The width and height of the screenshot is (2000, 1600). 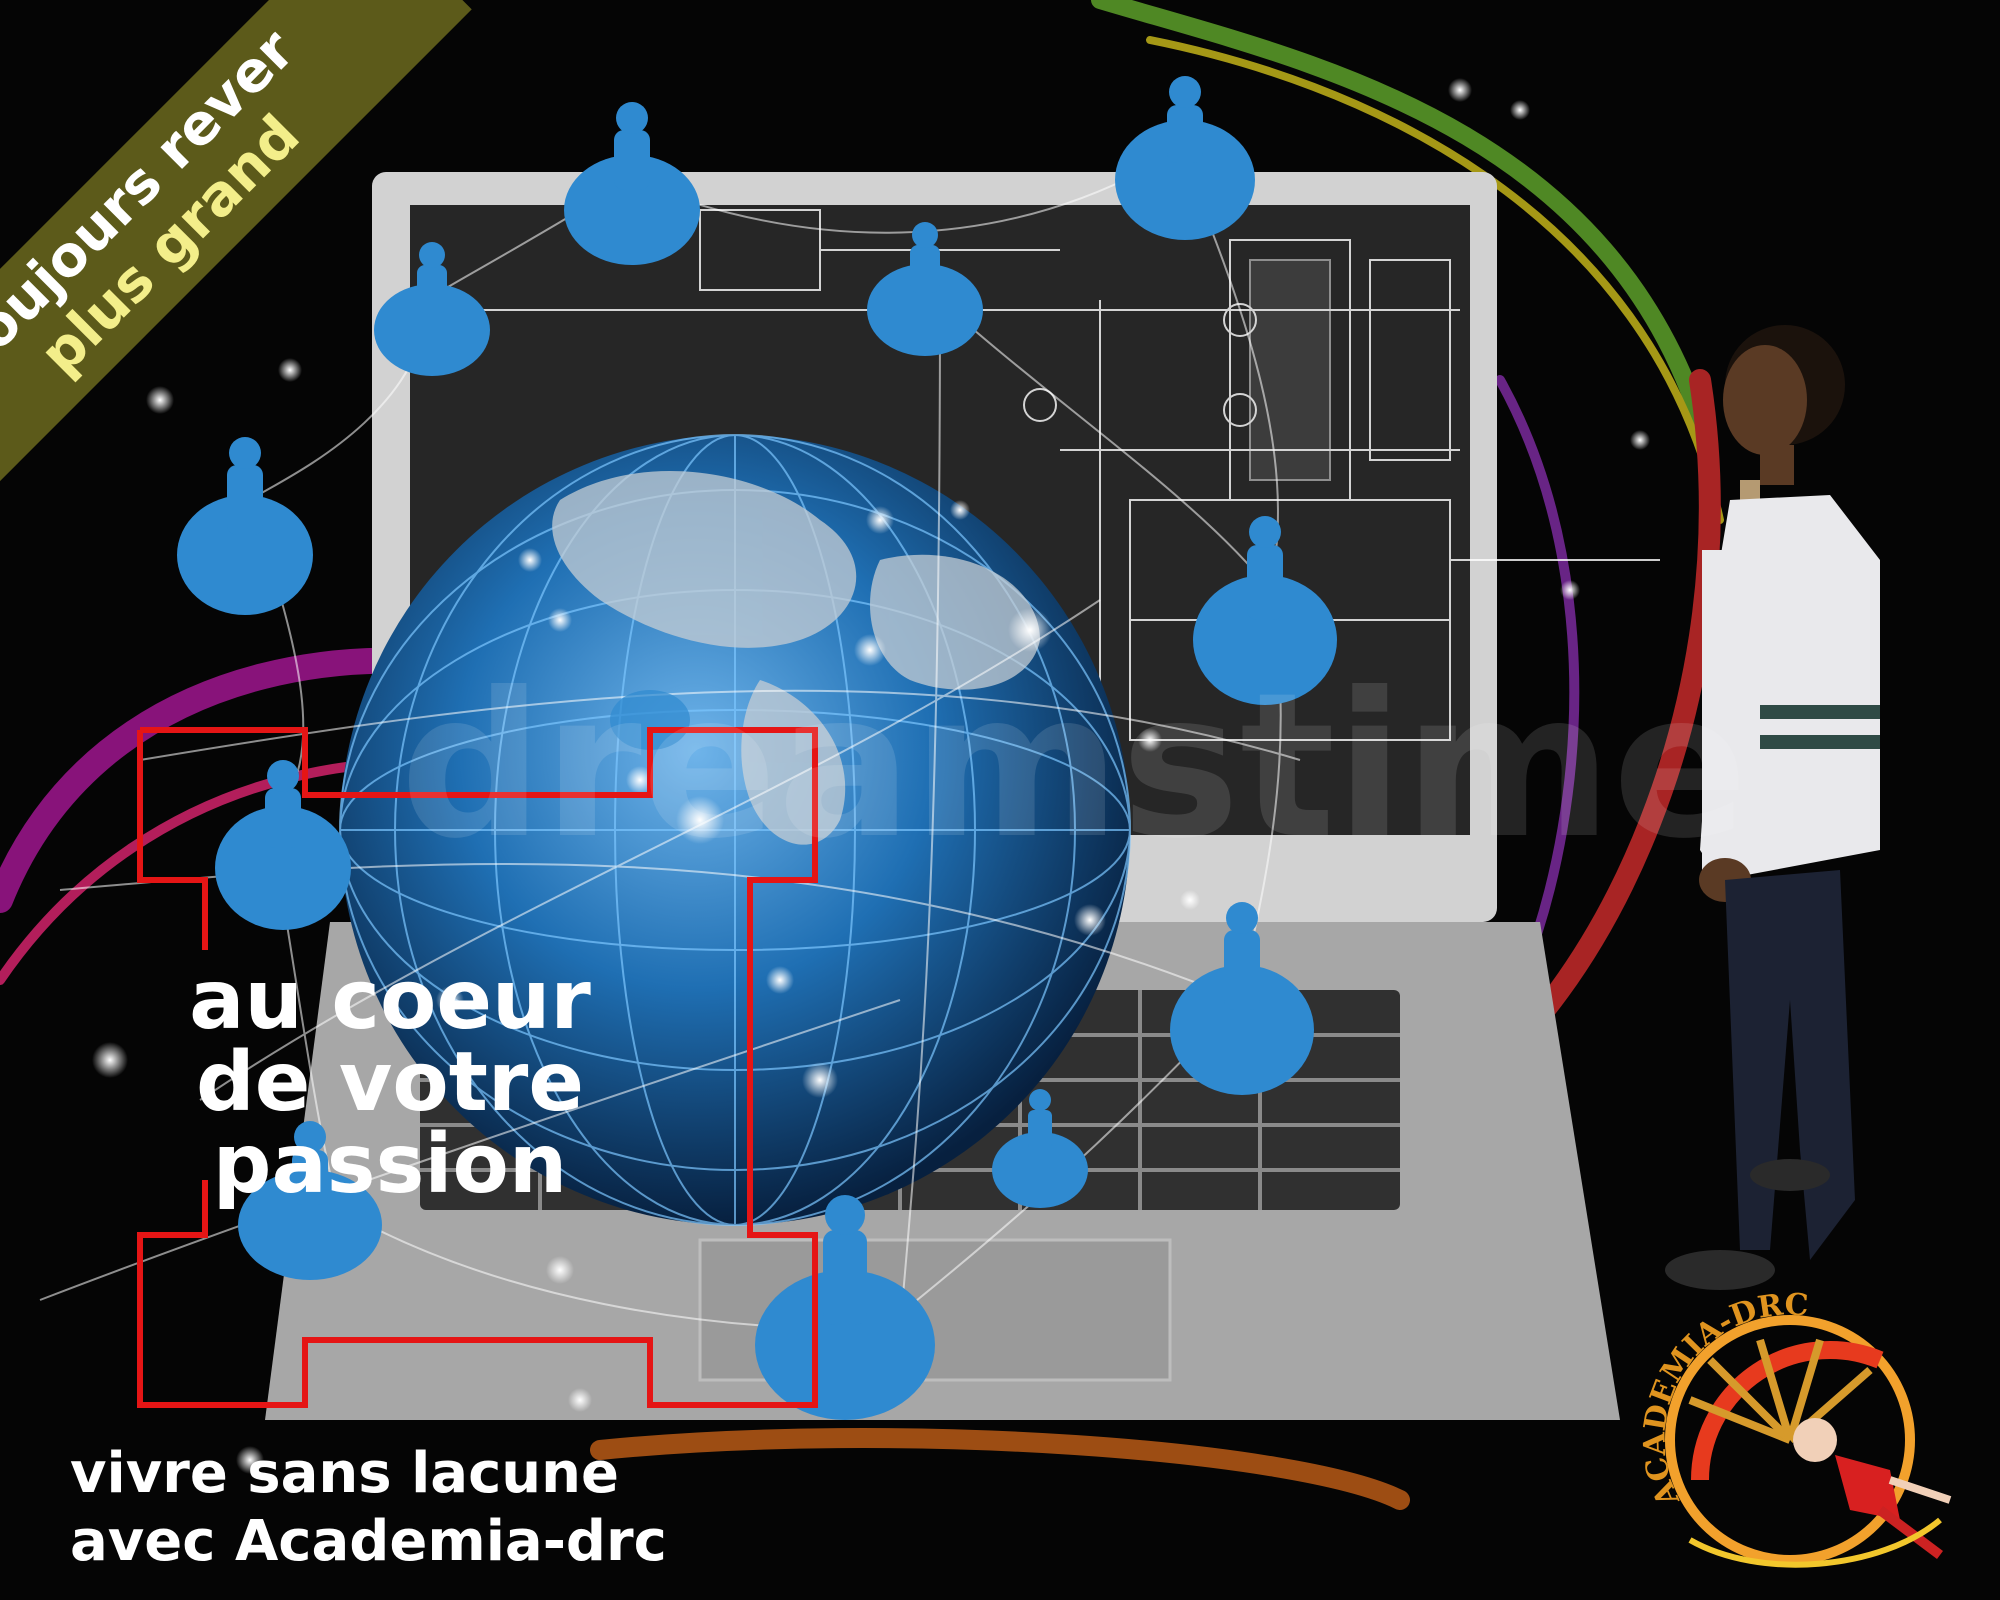 I want to click on logo-text-layer: ACADEMIA-DRC, so click(x=1723, y=1399).